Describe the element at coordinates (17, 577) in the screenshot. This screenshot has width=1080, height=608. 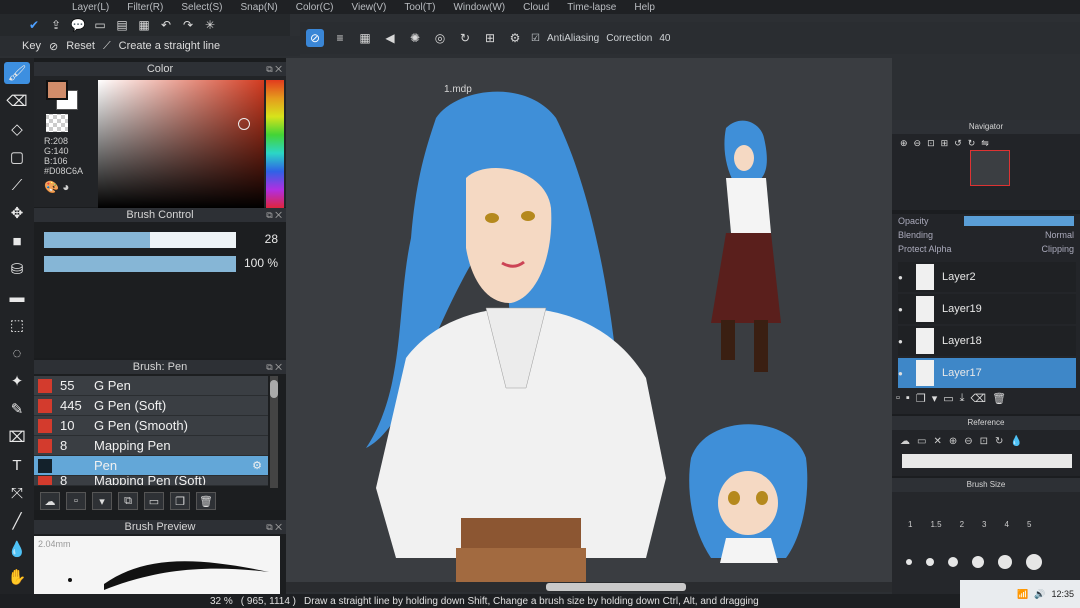
I see `hand-tool-icon: ✋` at that location.